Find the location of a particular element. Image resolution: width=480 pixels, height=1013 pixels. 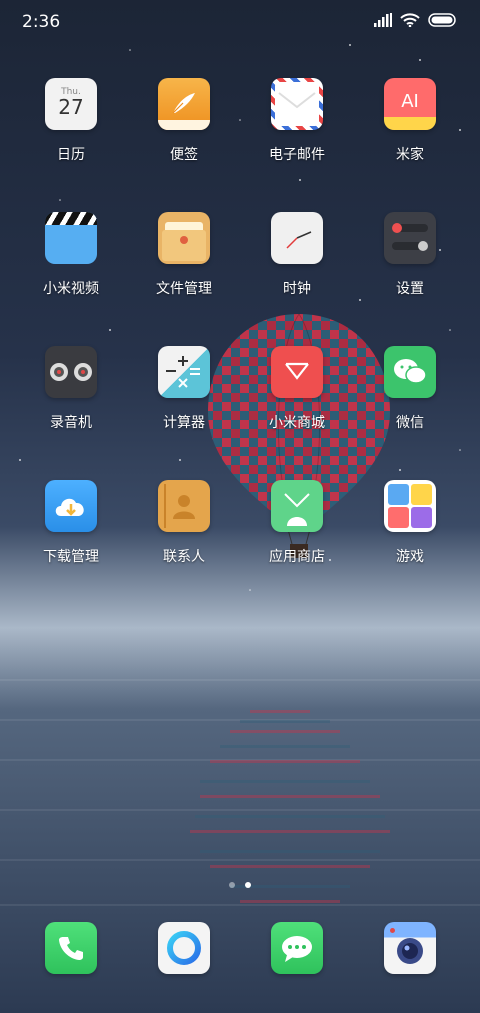

app-video: 小米视频 is located at coordinates (71, 255).